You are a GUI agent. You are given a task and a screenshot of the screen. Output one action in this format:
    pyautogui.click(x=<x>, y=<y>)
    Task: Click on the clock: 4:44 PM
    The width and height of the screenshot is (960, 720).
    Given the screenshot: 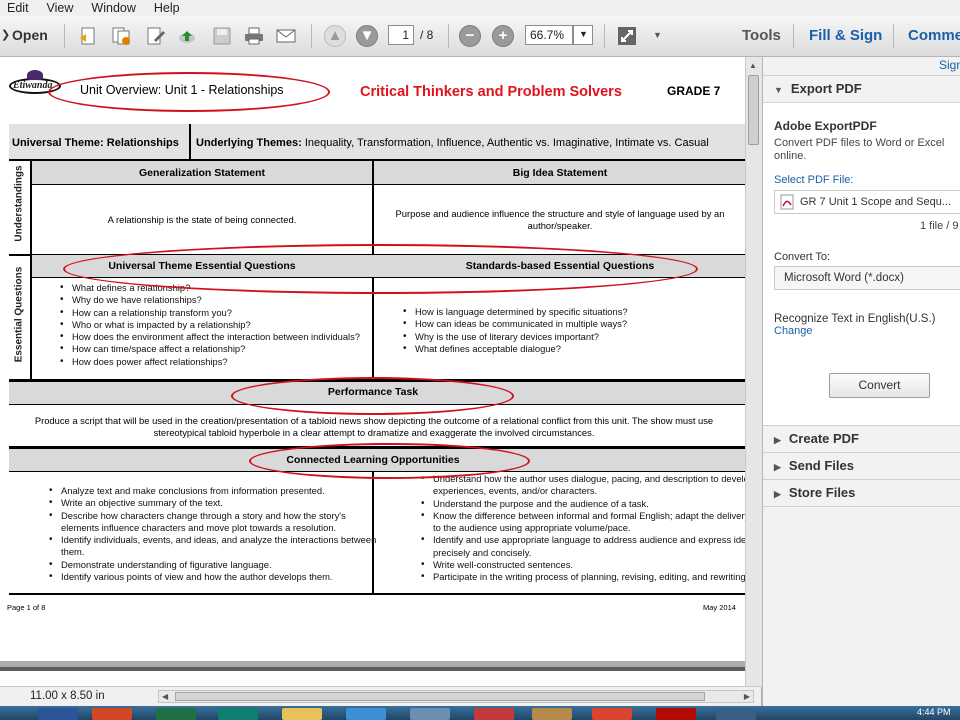 What is the action you would take?
    pyautogui.click(x=934, y=712)
    